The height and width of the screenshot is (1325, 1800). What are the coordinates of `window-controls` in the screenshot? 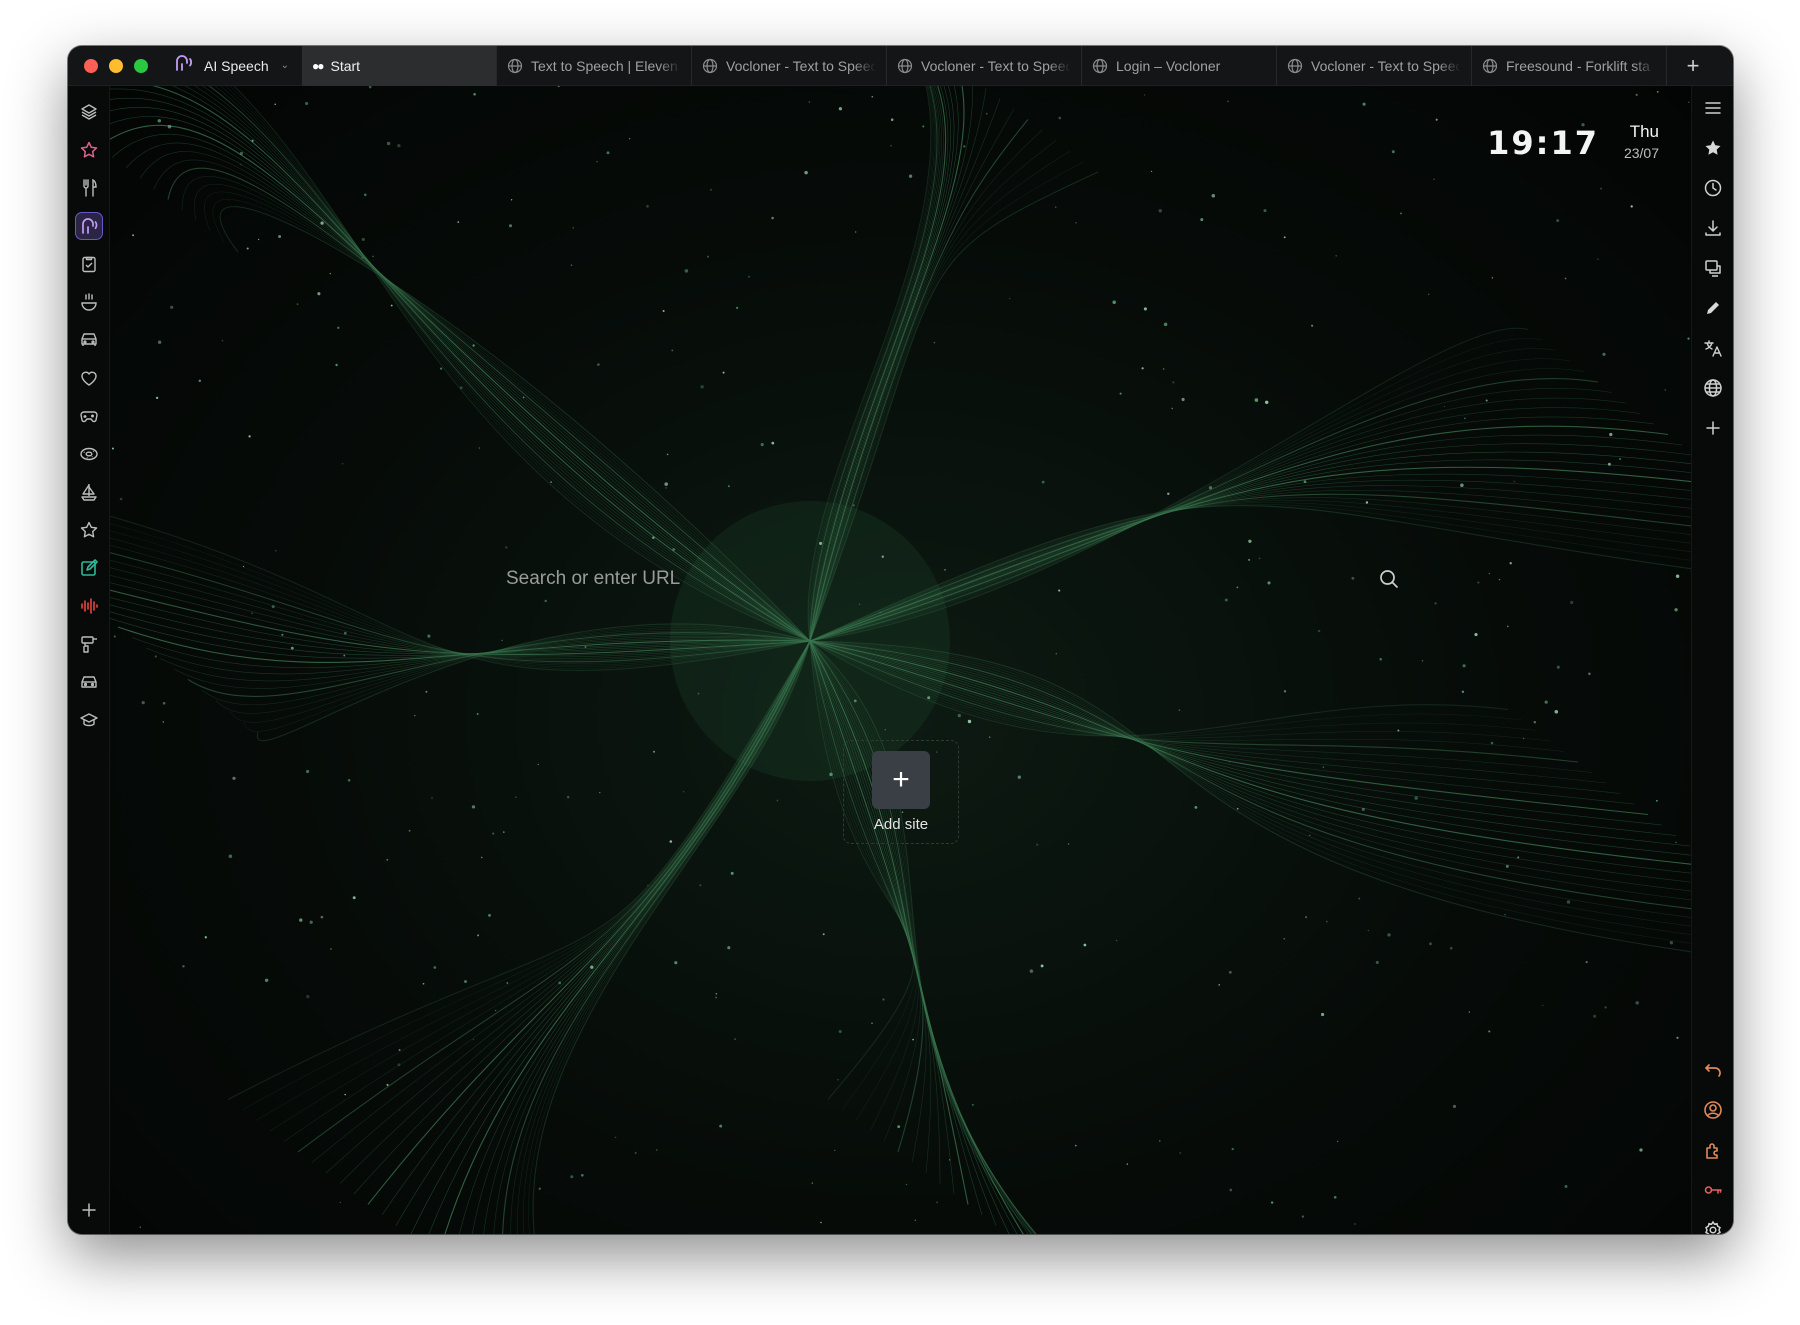 It's located at (121, 65).